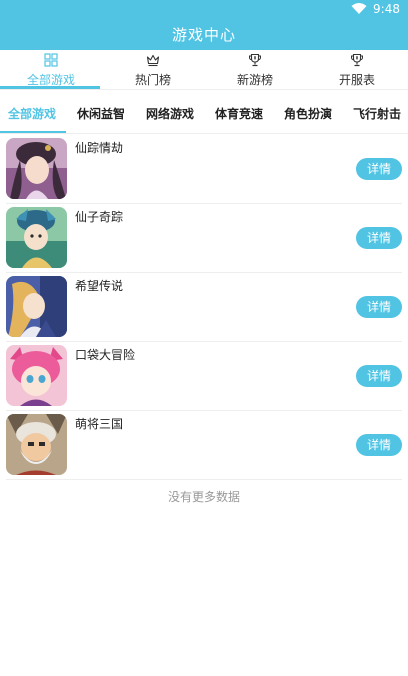 Image resolution: width=408 pixels, height=676 pixels. I want to click on grid-icon, so click(51, 60).